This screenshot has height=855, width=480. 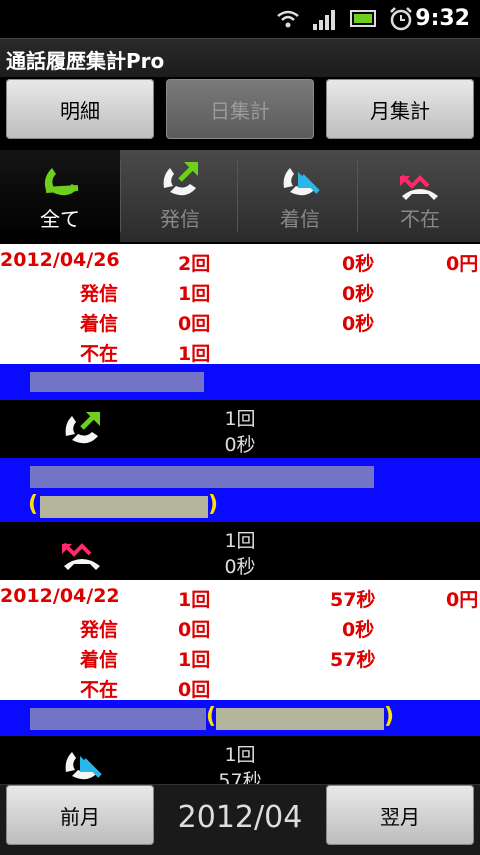 What do you see at coordinates (60, 596) in the screenshot?
I see `day-date: 2012/04/22` at bounding box center [60, 596].